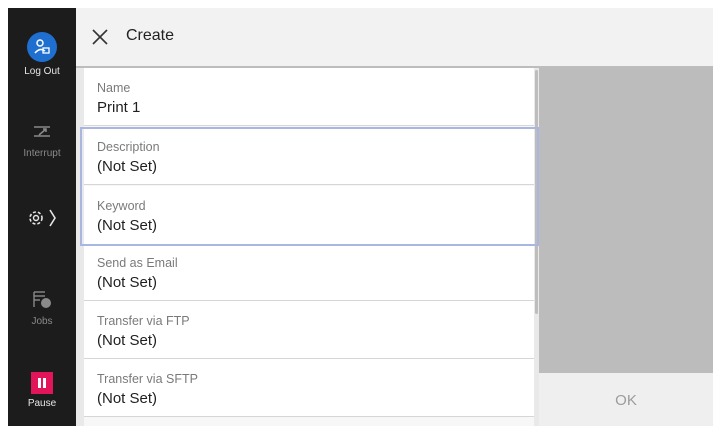  Describe the element at coordinates (42, 383) in the screenshot. I see `pause-icon` at that location.